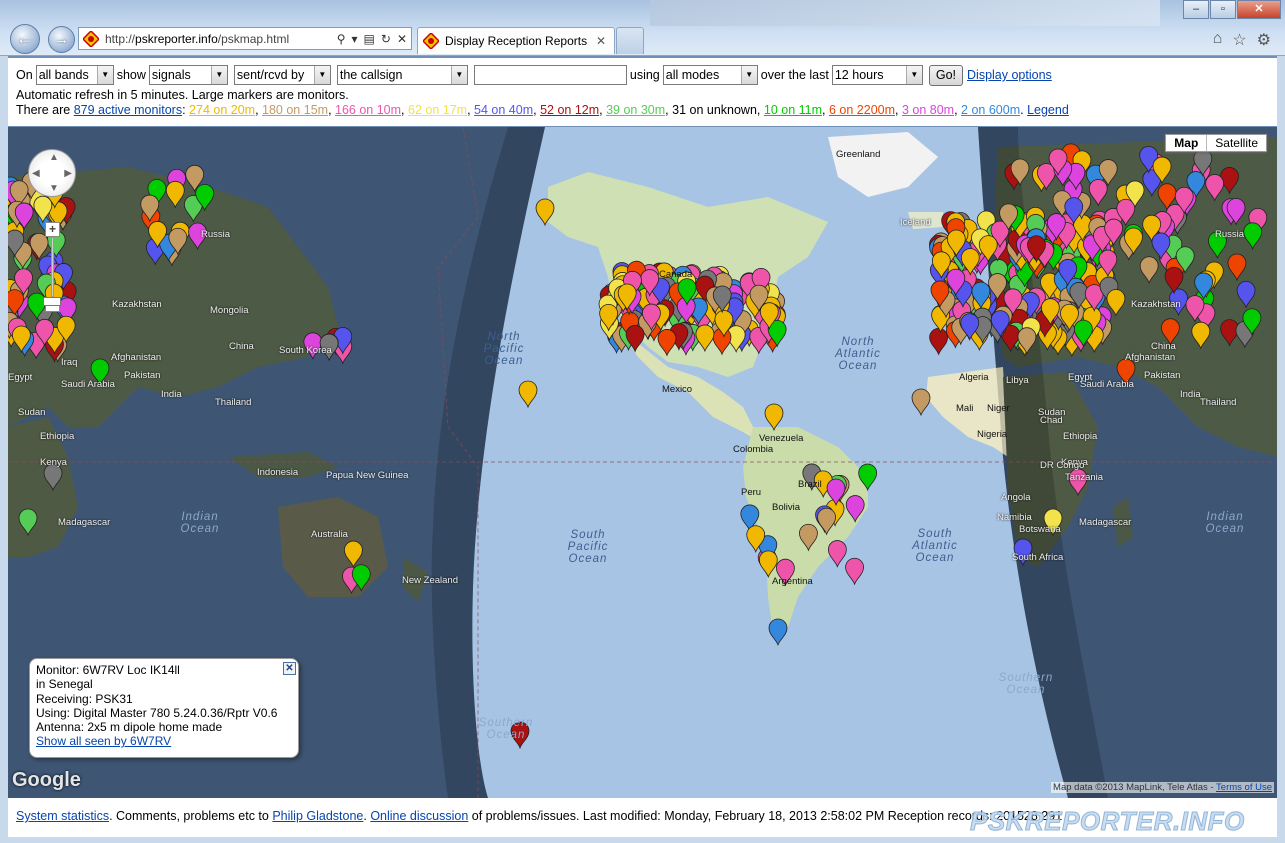  Describe the element at coordinates (905, 13) in the screenshot. I see `background-window-strip` at that location.